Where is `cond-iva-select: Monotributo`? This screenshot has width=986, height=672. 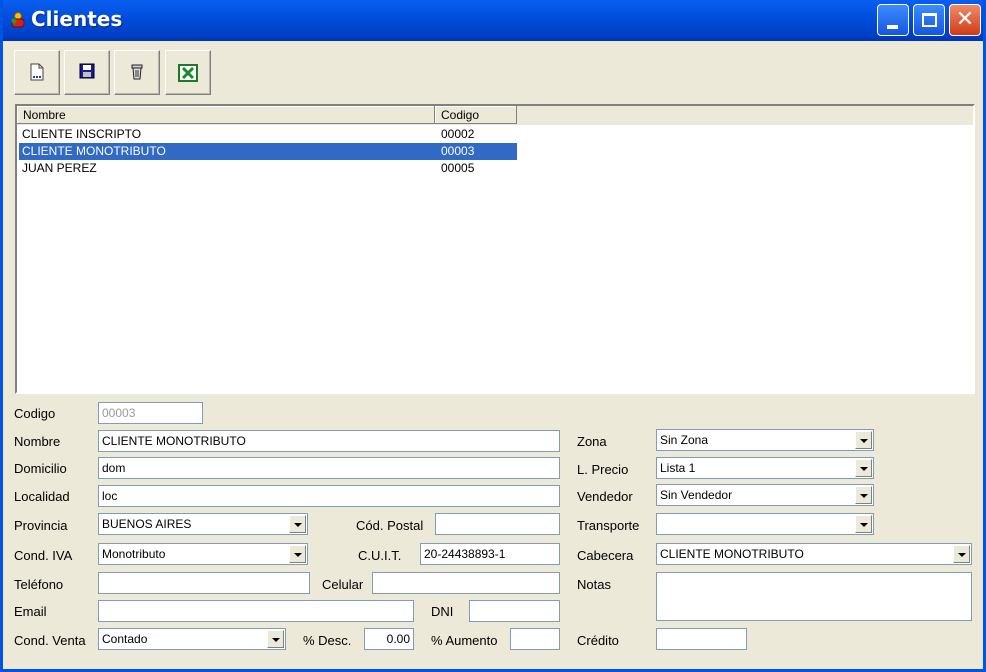 cond-iva-select: Monotributo is located at coordinates (203, 554).